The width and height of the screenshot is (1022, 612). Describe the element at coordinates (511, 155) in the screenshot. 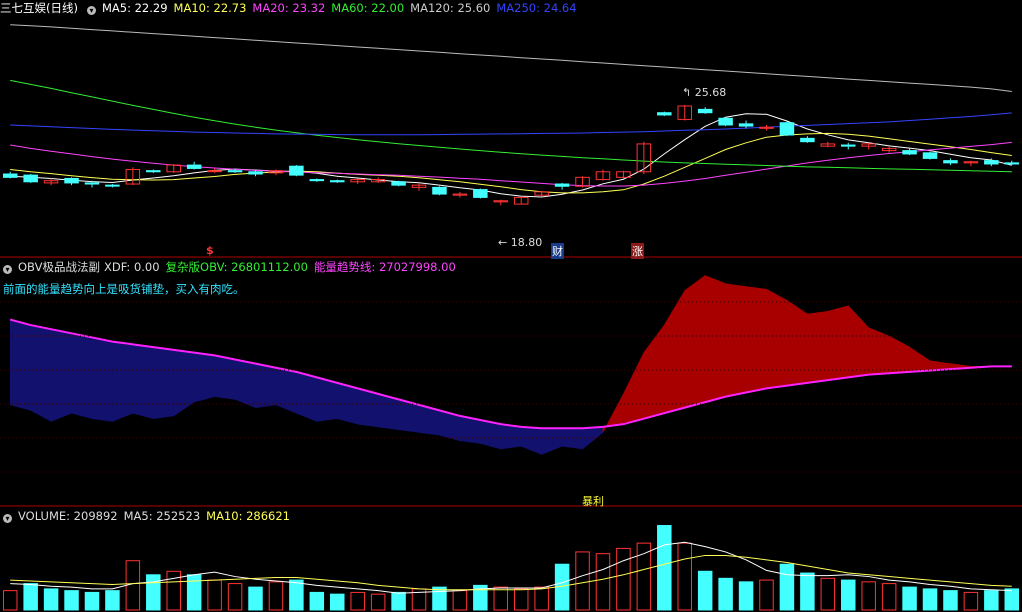

I see `ma-line-ma5` at that location.